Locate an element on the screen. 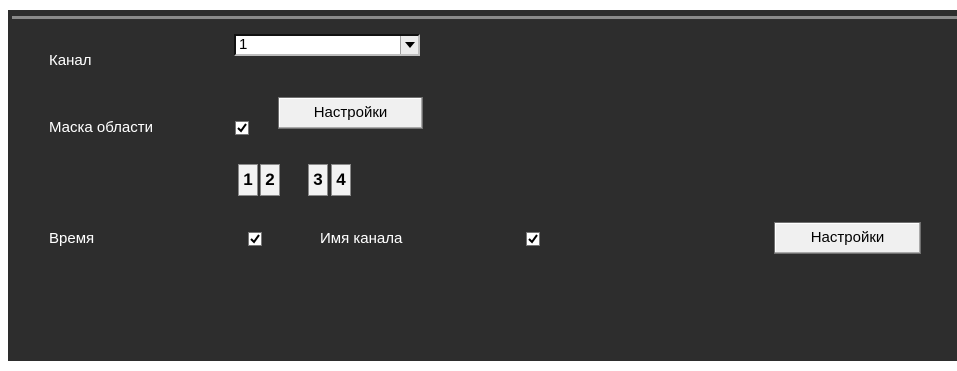 This screenshot has height=371, width=957. channel-select-value: 1 is located at coordinates (243, 44).